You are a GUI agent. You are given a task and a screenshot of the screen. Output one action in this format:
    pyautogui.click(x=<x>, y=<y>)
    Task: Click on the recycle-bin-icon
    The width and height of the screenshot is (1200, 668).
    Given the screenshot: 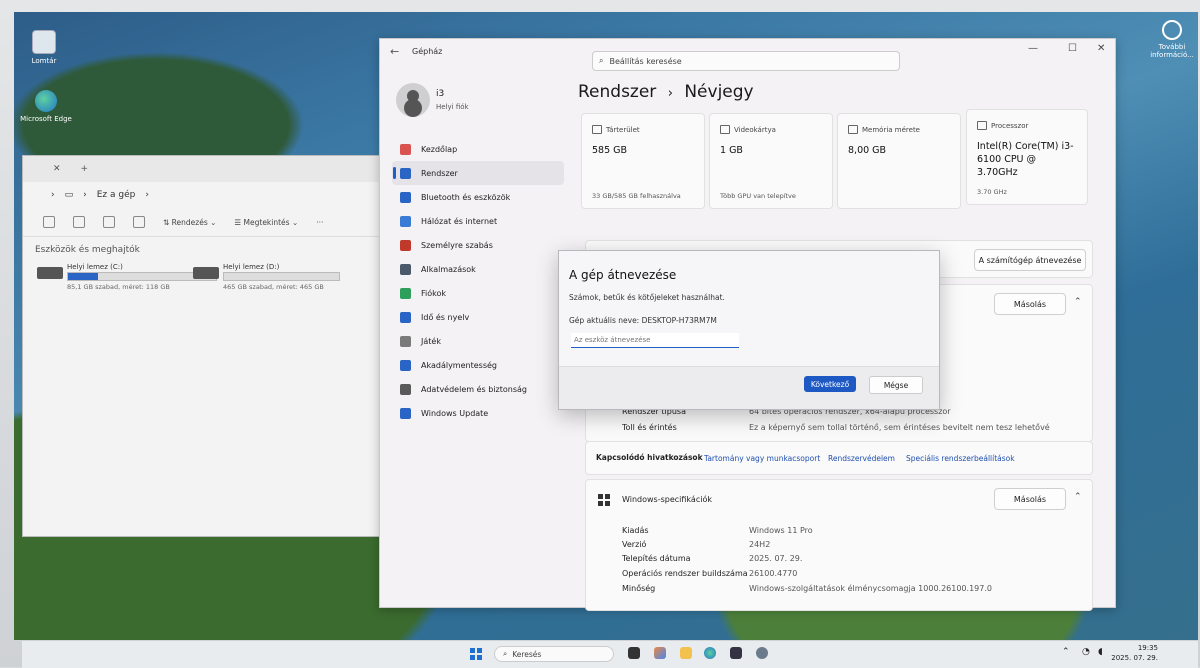 What is the action you would take?
    pyautogui.click(x=44, y=42)
    